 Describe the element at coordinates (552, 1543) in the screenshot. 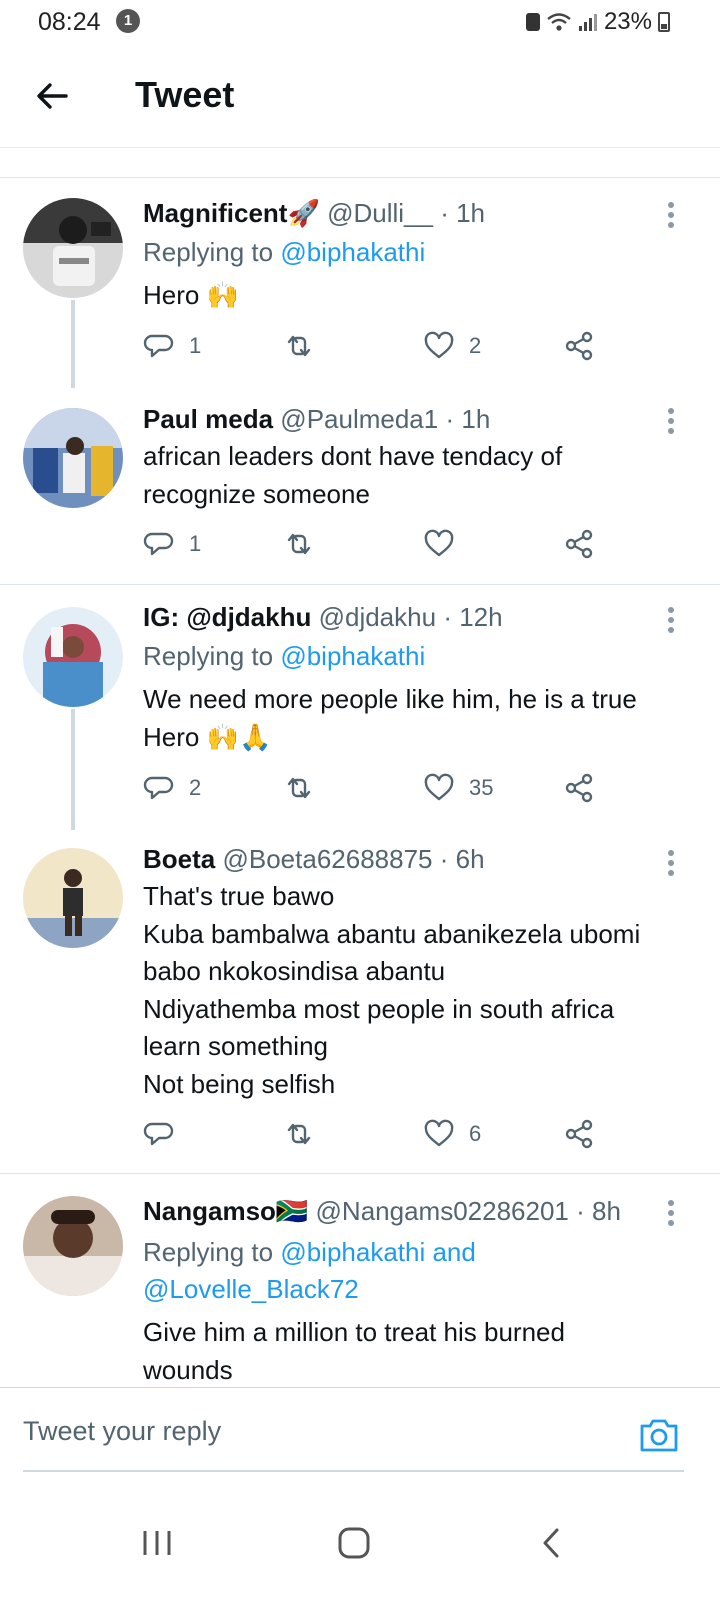

I see `back-nav-icon` at that location.